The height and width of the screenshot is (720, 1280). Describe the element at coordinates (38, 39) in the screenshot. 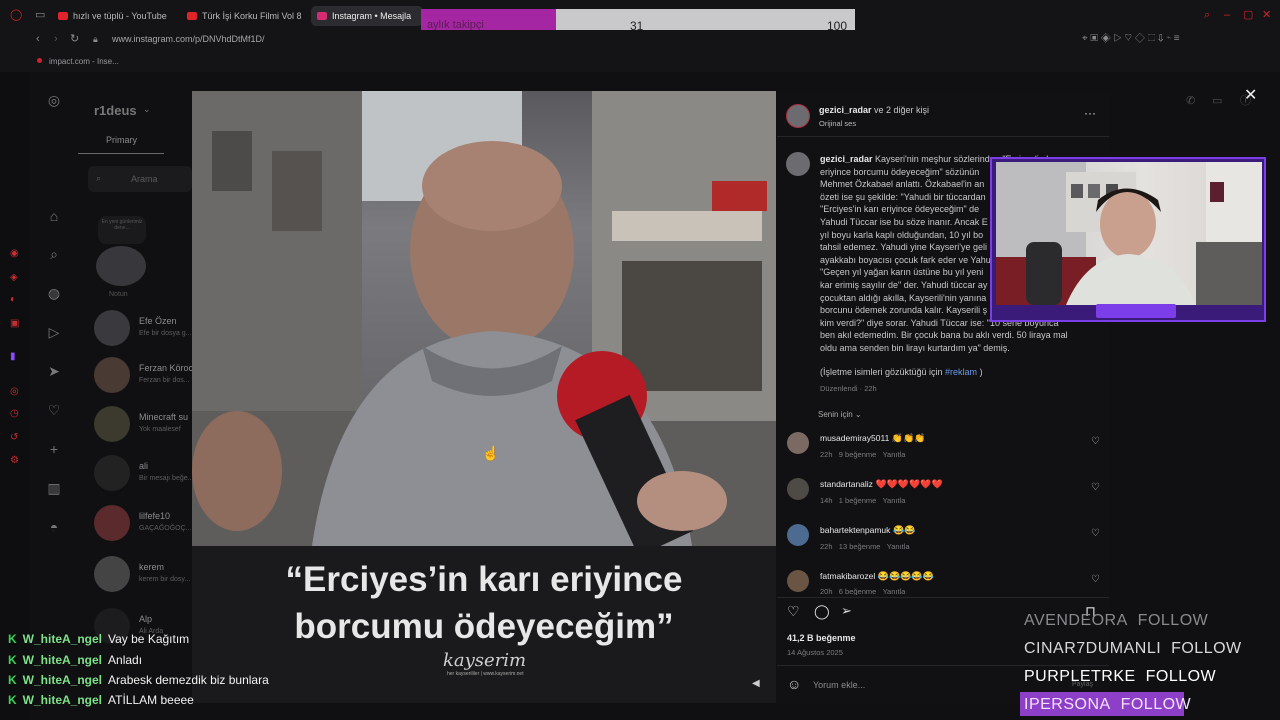

I see `back-icon: ‹` at that location.